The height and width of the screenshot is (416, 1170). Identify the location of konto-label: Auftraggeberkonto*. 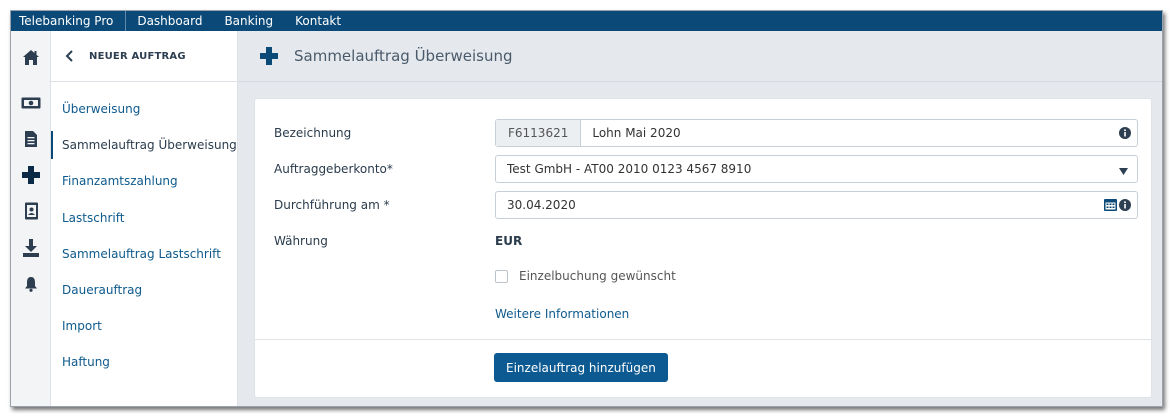
(333, 169).